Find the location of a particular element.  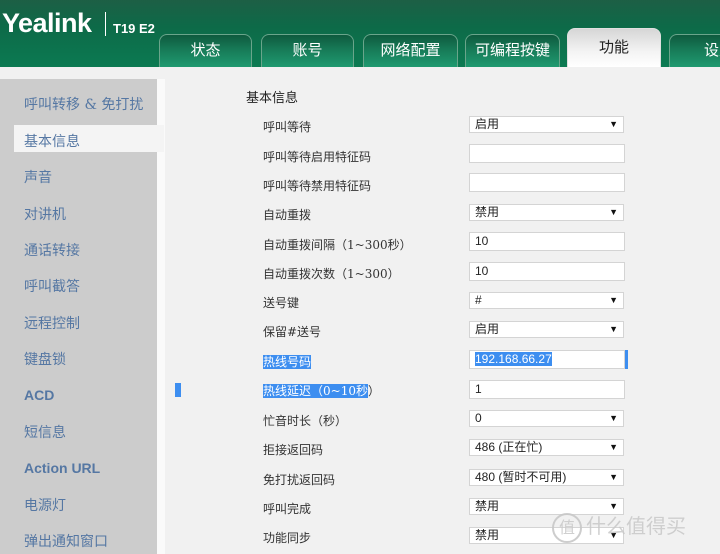

sidebar-item-sms: 短信息 is located at coordinates (45, 432).